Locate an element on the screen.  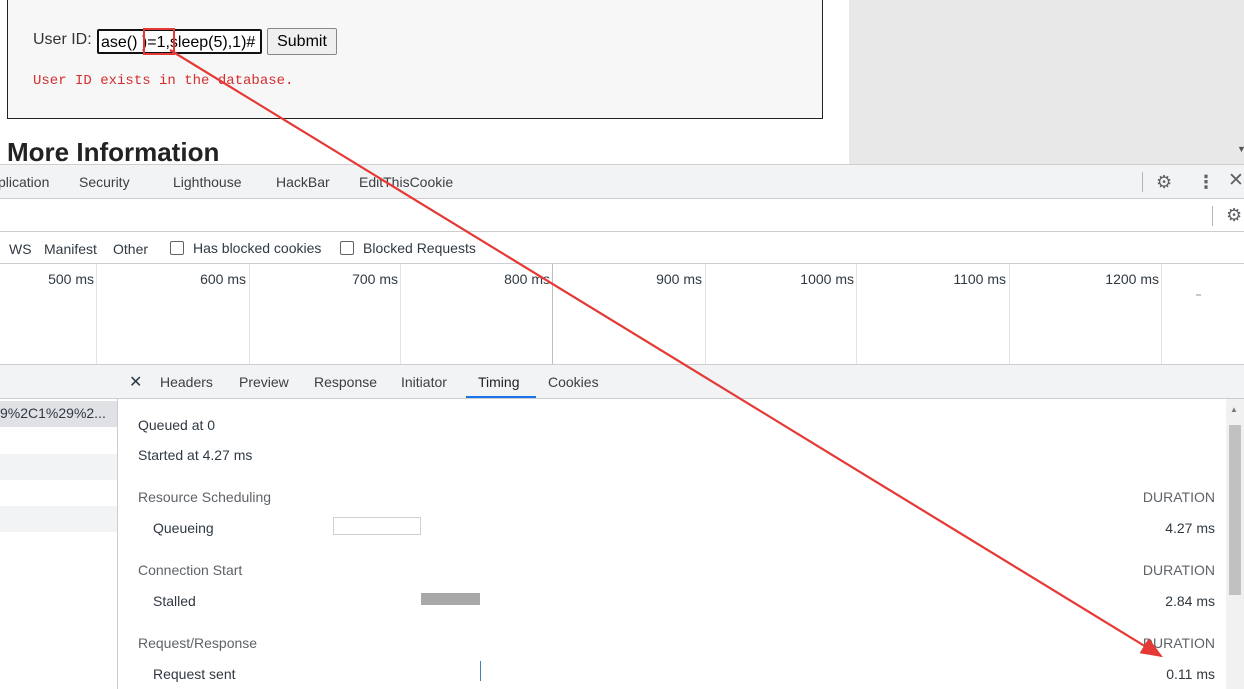
submit-button: Submit is located at coordinates (302, 41).